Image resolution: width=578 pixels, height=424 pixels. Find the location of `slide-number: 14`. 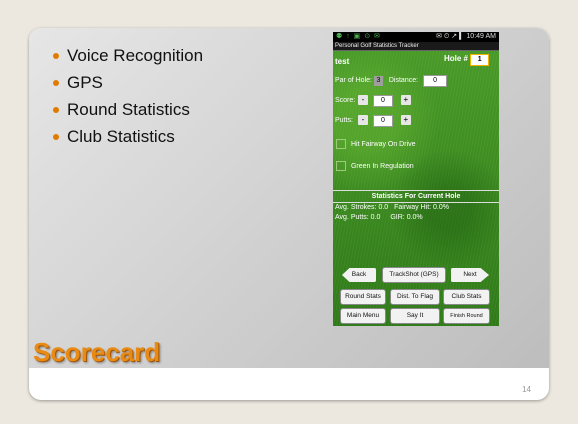

slide-number: 14 is located at coordinates (526, 389).